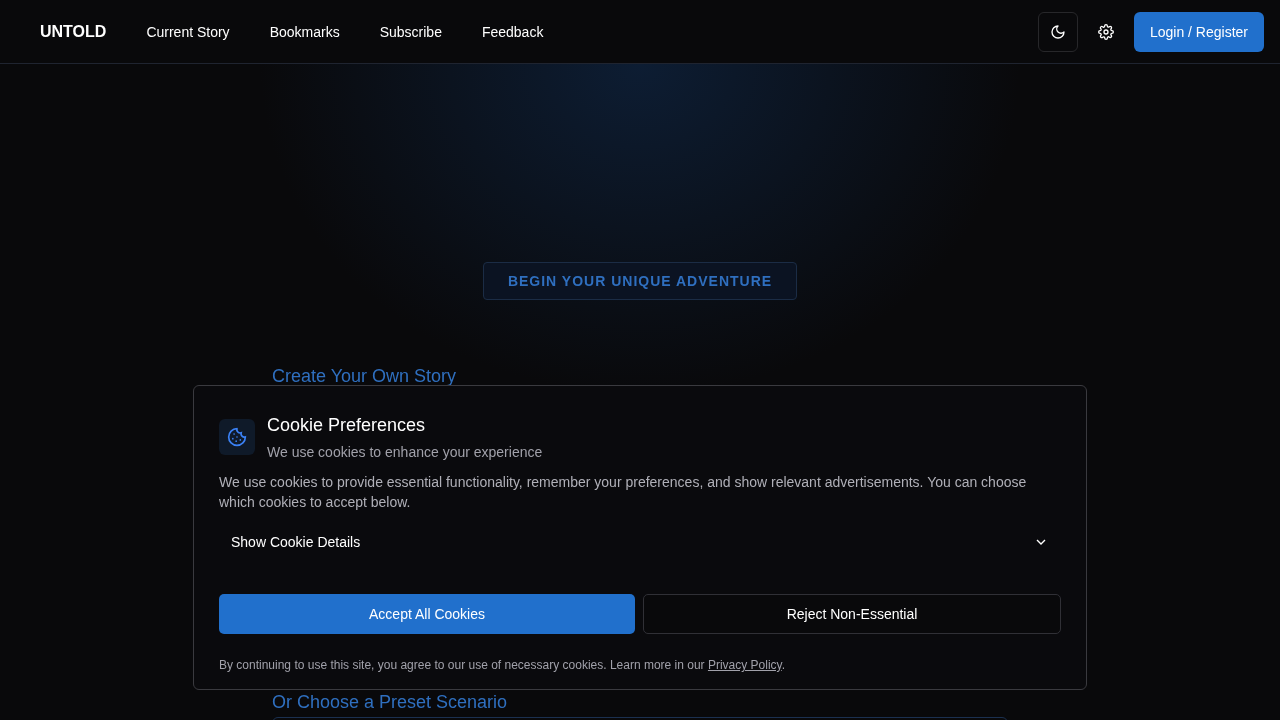 The image size is (1280, 720). Describe the element at coordinates (427, 614) in the screenshot. I see `accept-button: Accept All Cookies` at that location.